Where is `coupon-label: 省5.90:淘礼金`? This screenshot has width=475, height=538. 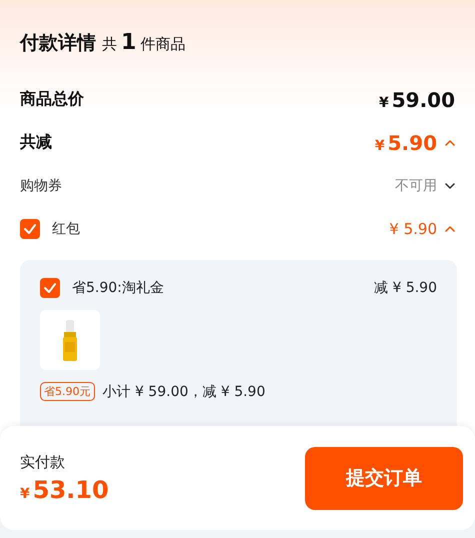 coupon-label: 省5.90:淘礼金 is located at coordinates (118, 288).